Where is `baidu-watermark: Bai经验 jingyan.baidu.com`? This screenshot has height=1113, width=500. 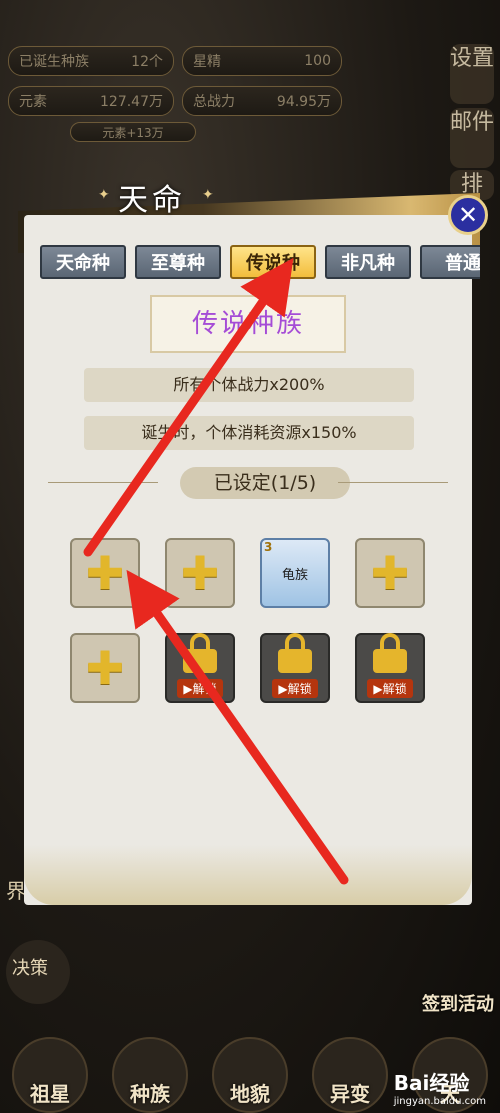
baidu-watermark: Bai经验 jingyan.baidu.com is located at coordinates (440, 1087).